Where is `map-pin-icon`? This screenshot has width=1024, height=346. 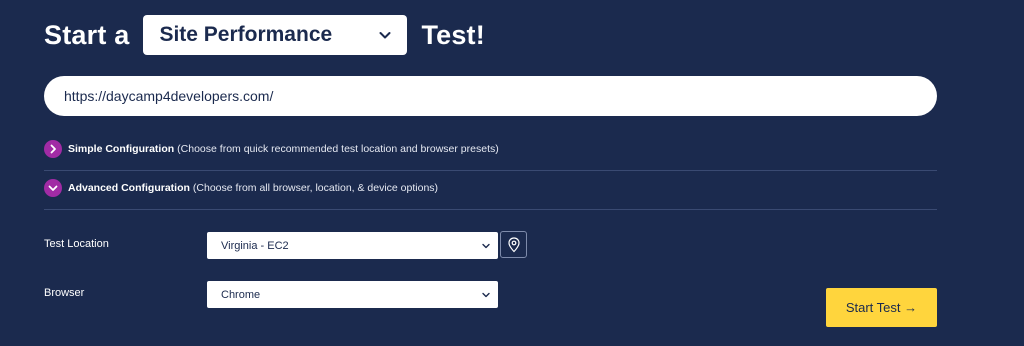 map-pin-icon is located at coordinates (513, 244).